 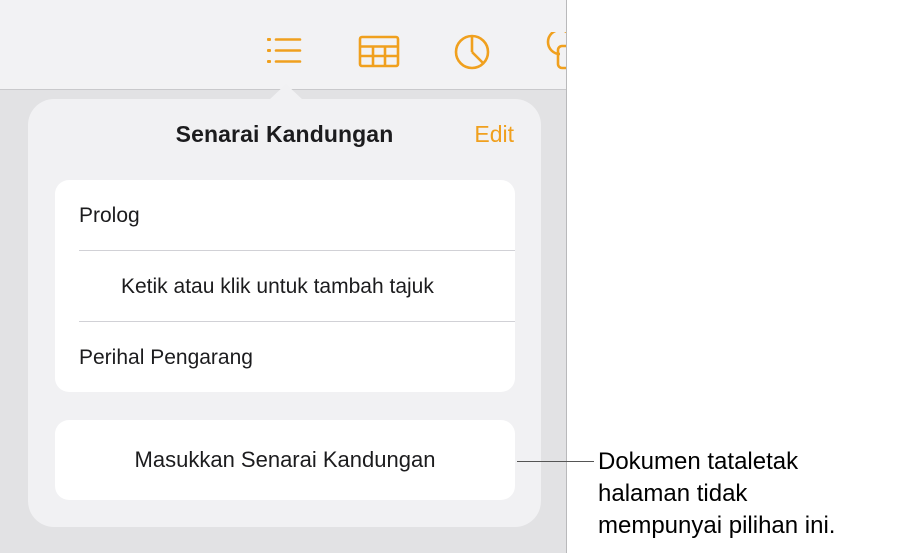 What do you see at coordinates (698, 461) in the screenshot?
I see `callout-line-1: Dokumen tataletak` at bounding box center [698, 461].